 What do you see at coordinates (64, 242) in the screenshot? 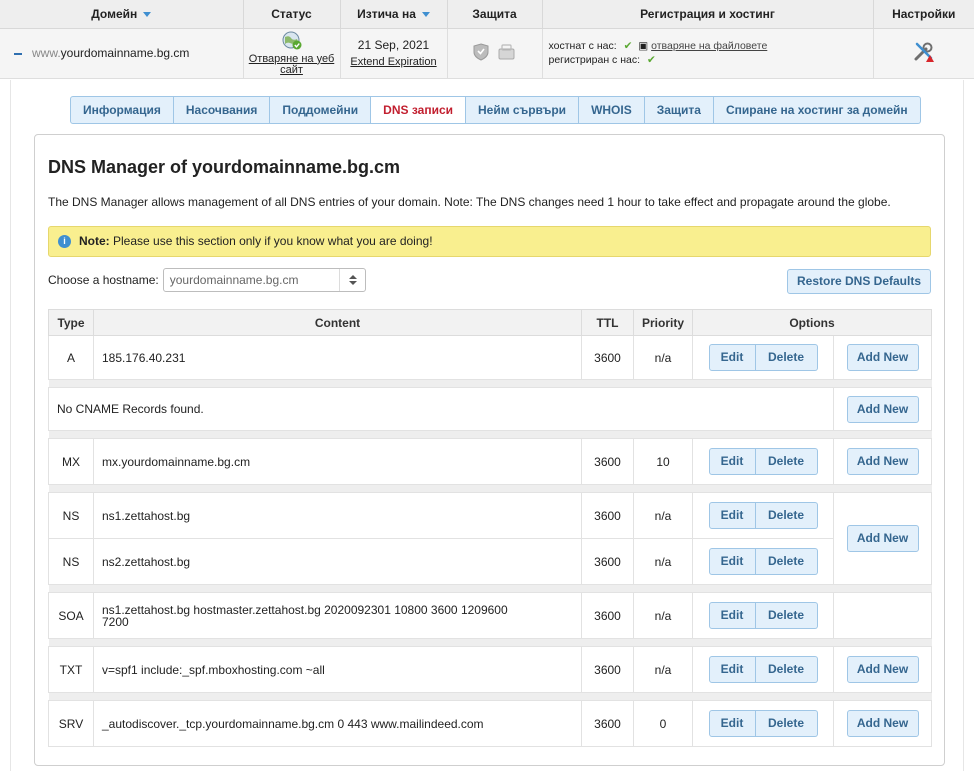
I see `info-icon: i` at bounding box center [64, 242].